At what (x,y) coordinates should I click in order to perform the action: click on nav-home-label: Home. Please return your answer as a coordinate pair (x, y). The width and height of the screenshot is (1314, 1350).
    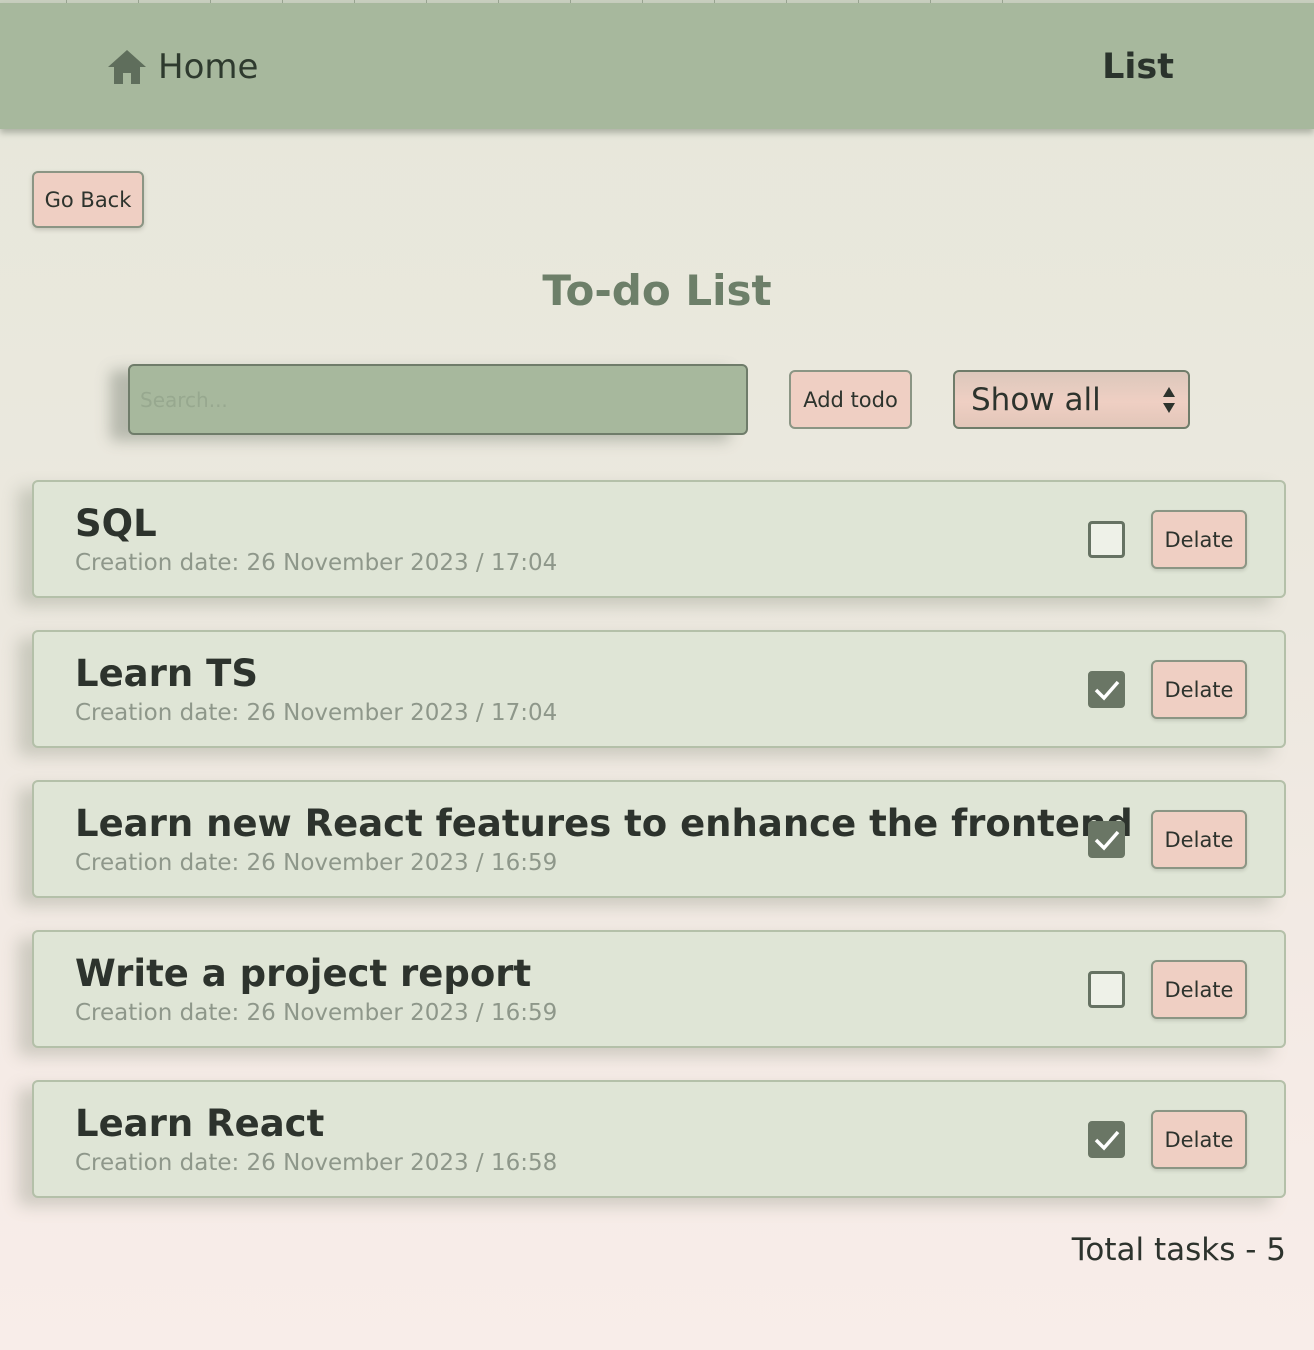
    Looking at the image, I should click on (208, 67).